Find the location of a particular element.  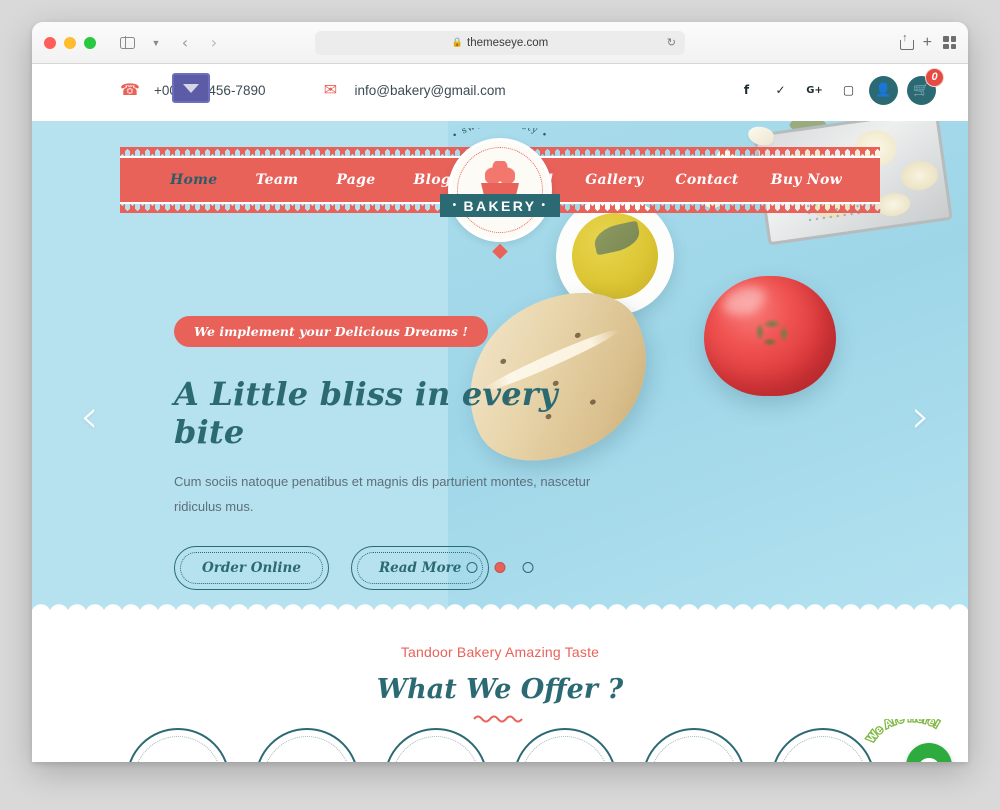

maximize-window-button is located at coordinates (90, 42).